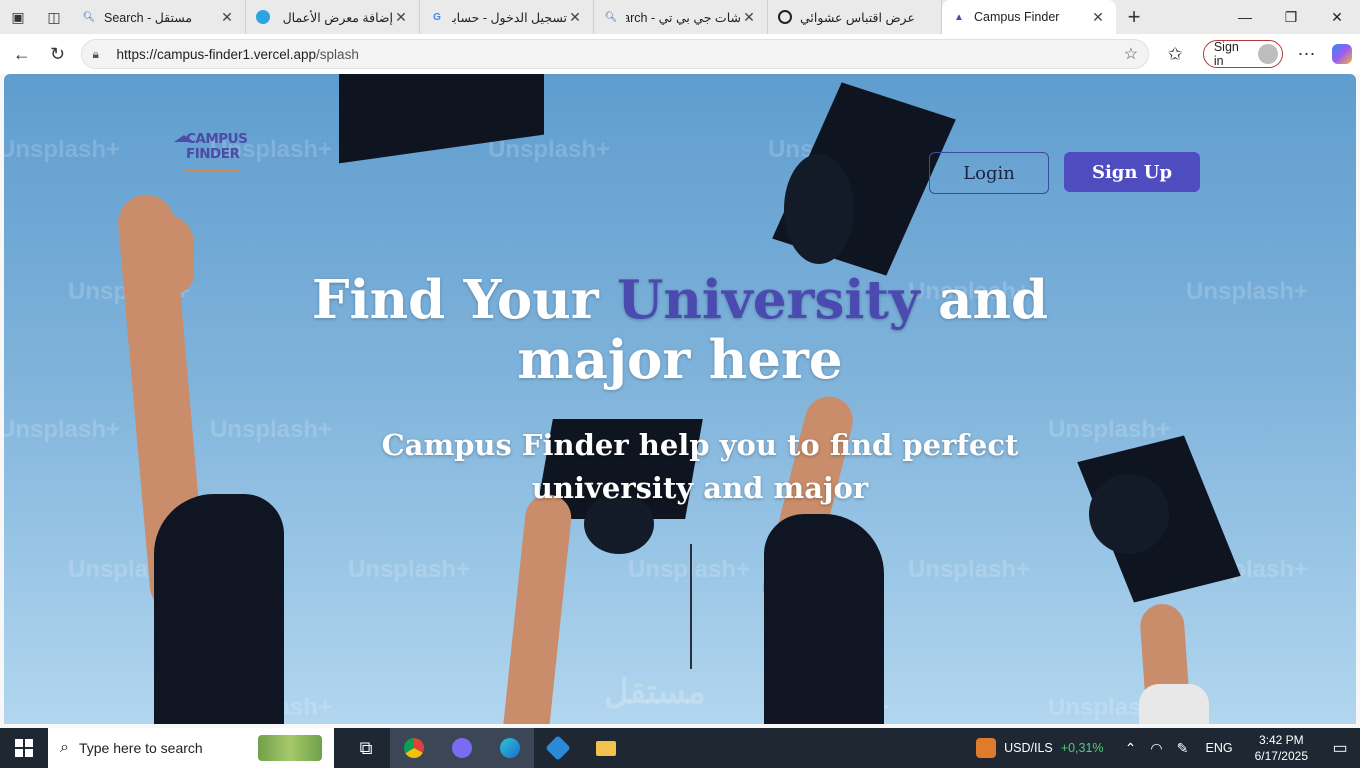 The width and height of the screenshot is (1360, 768). Describe the element at coordinates (509, 17) in the screenshot. I see `tab-title: تسجيل الدخول - حسابات` at that location.